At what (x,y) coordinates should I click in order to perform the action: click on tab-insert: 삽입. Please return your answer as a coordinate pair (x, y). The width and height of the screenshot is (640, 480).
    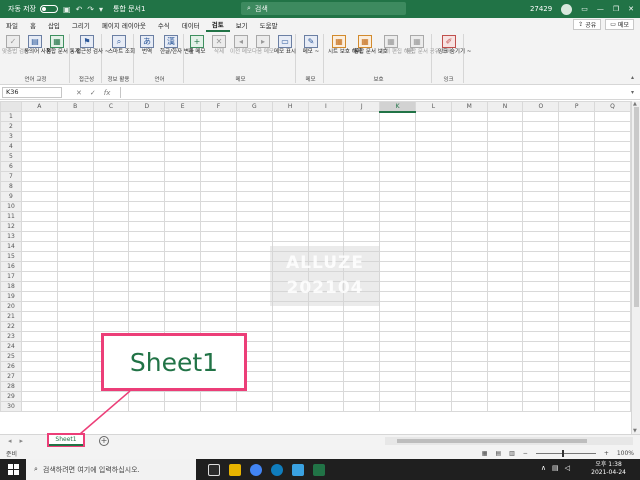
    Looking at the image, I should click on (54, 25).